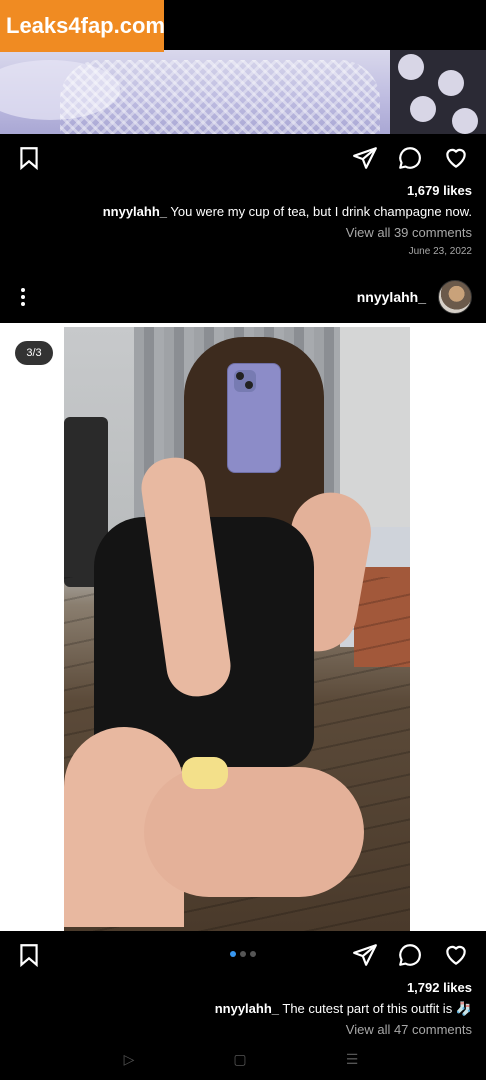 The image size is (486, 1080). Describe the element at coordinates (23, 298) in the screenshot. I see `more-options-icon` at that location.